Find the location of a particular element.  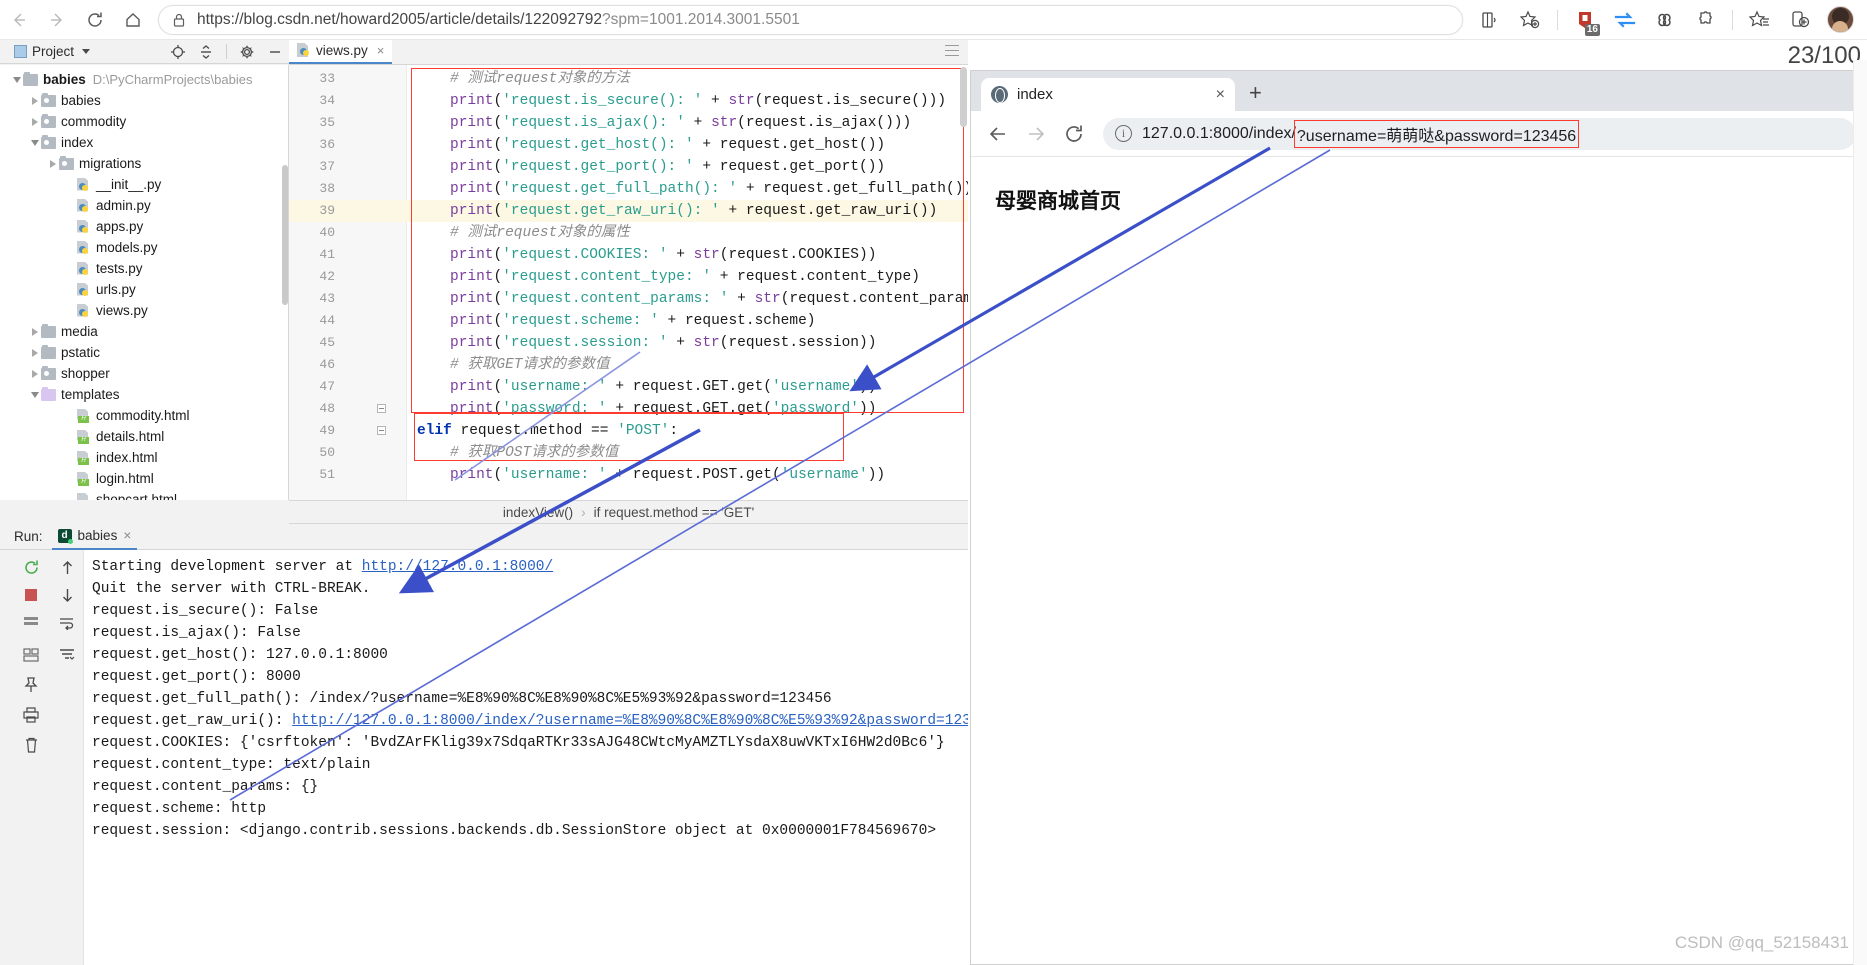

gear-icon is located at coordinates (247, 52).